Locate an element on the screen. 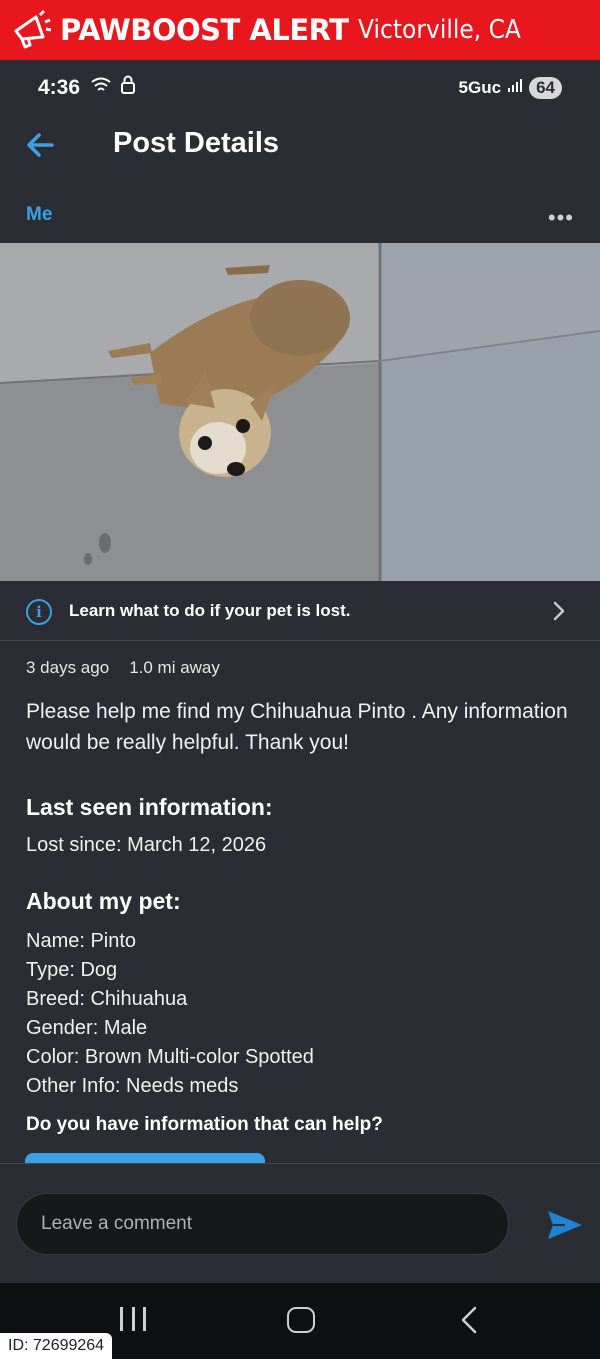  banner-title: PAWBOOST ALERT is located at coordinates (204, 30).